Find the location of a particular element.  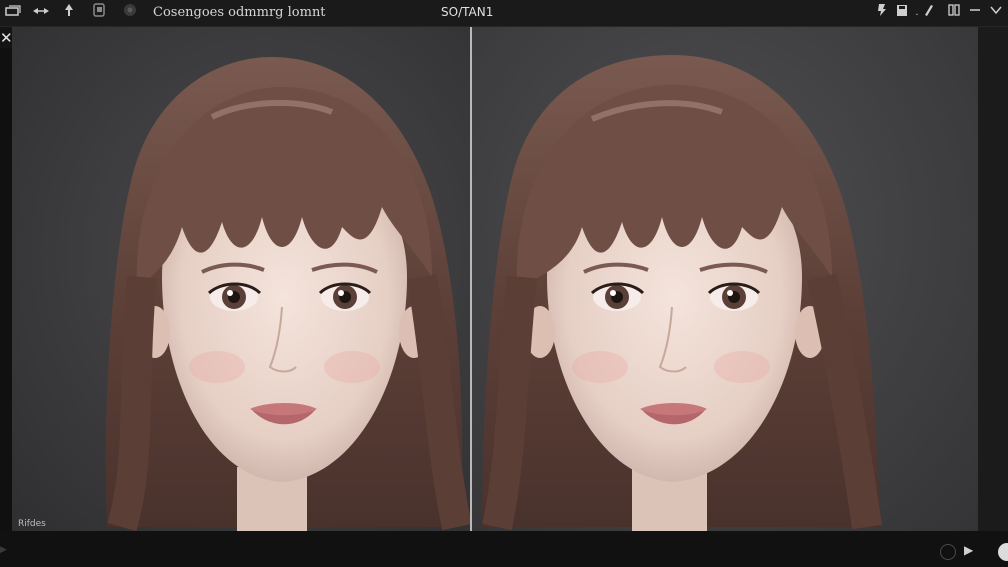

text-icon is located at coordinates (929, 13).